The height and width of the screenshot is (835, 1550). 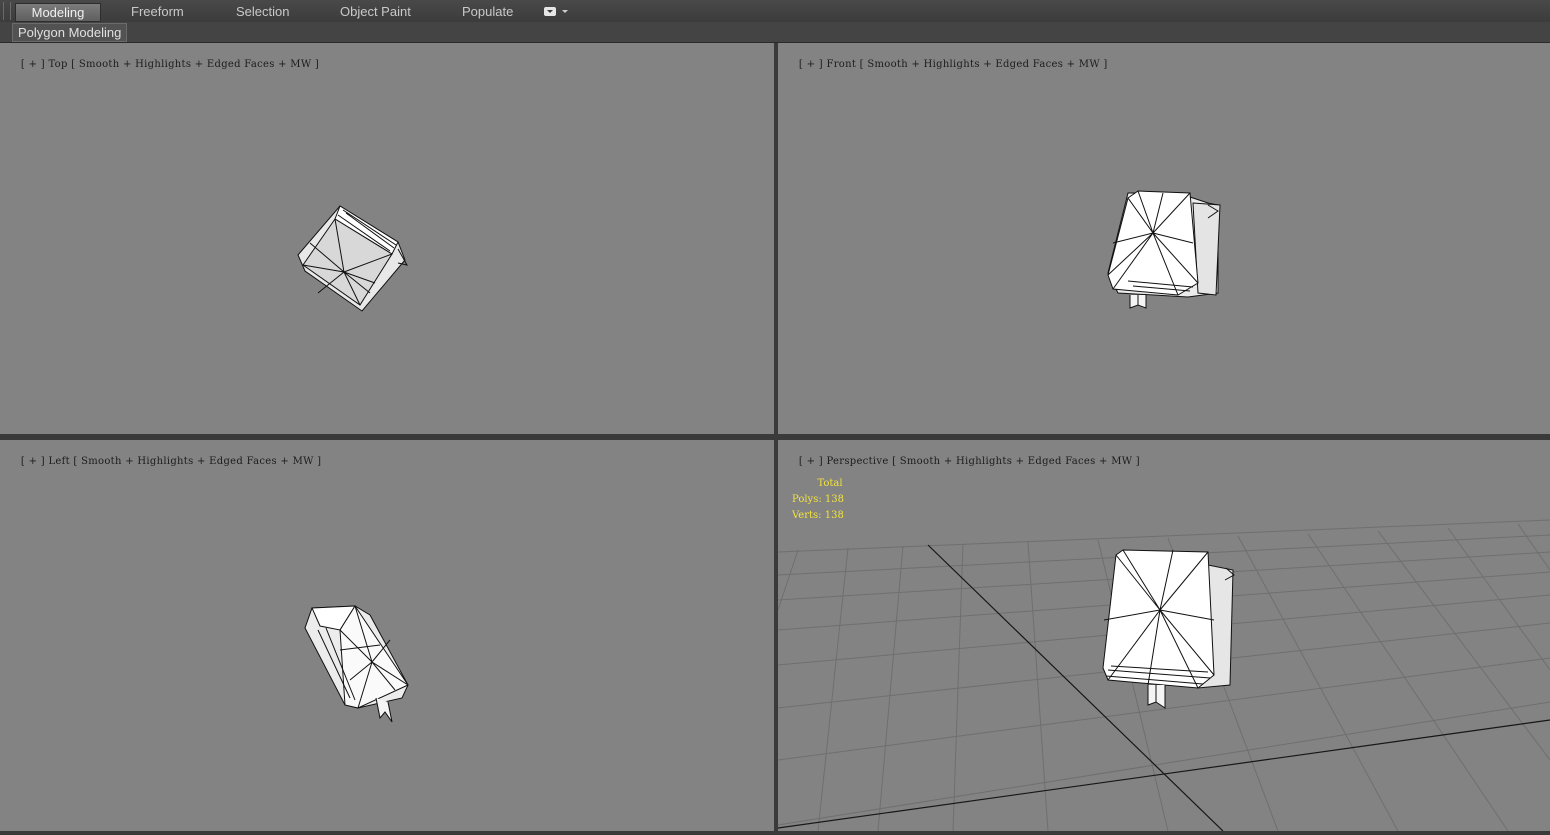 What do you see at coordinates (7, 11) in the screenshot?
I see `ribbon-grip-handle` at bounding box center [7, 11].